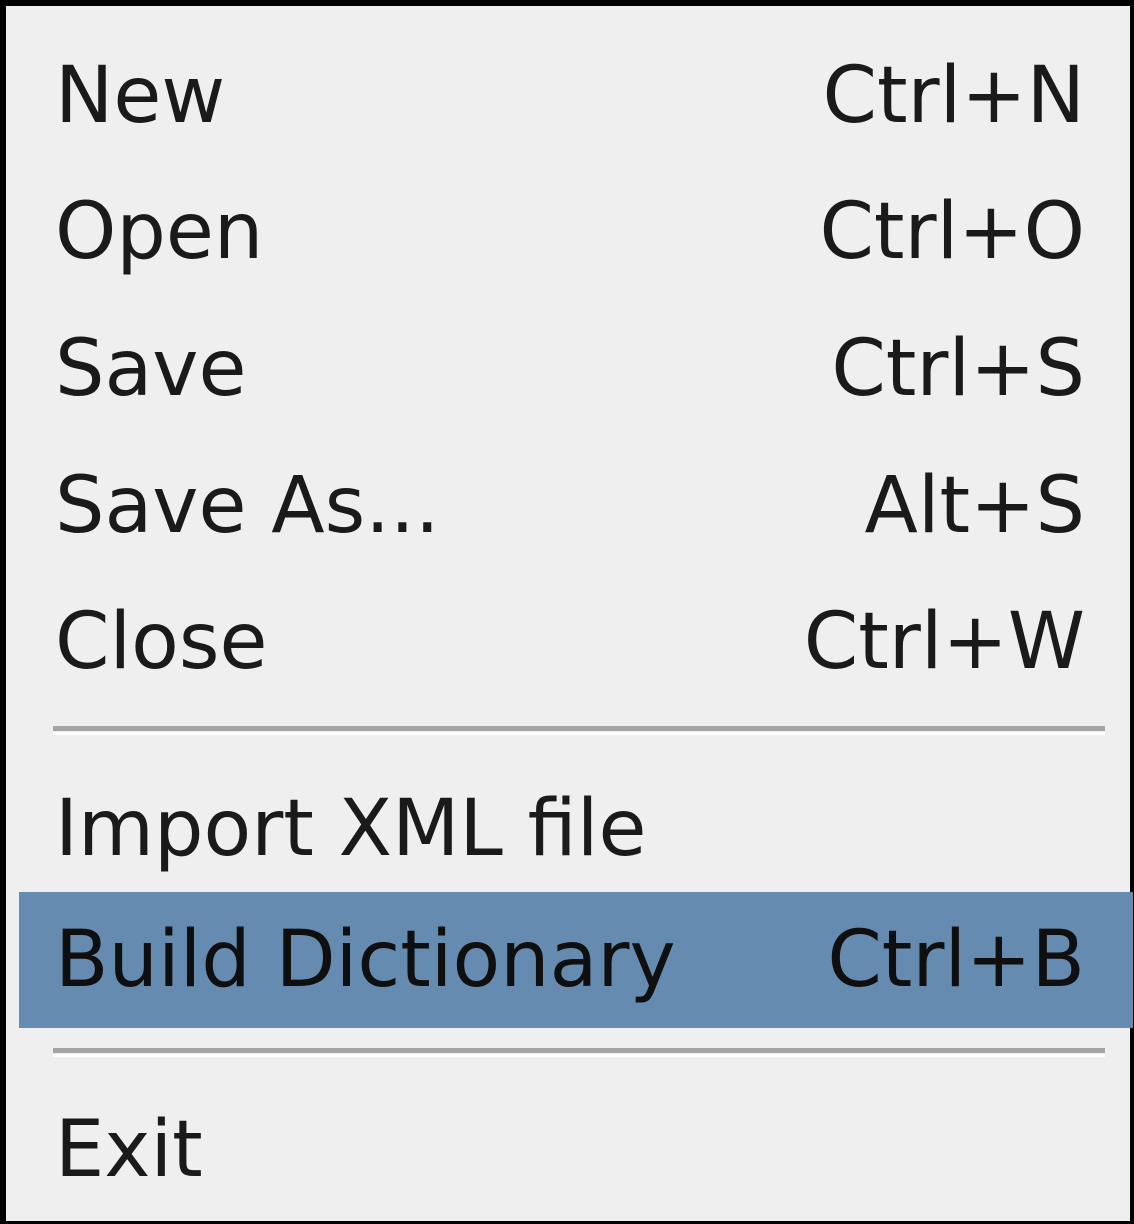 Image resolution: width=1134 pixels, height=1224 pixels. What do you see at coordinates (576, 232) in the screenshot?
I see `menu-item-open: Open Ctrl+O` at bounding box center [576, 232].